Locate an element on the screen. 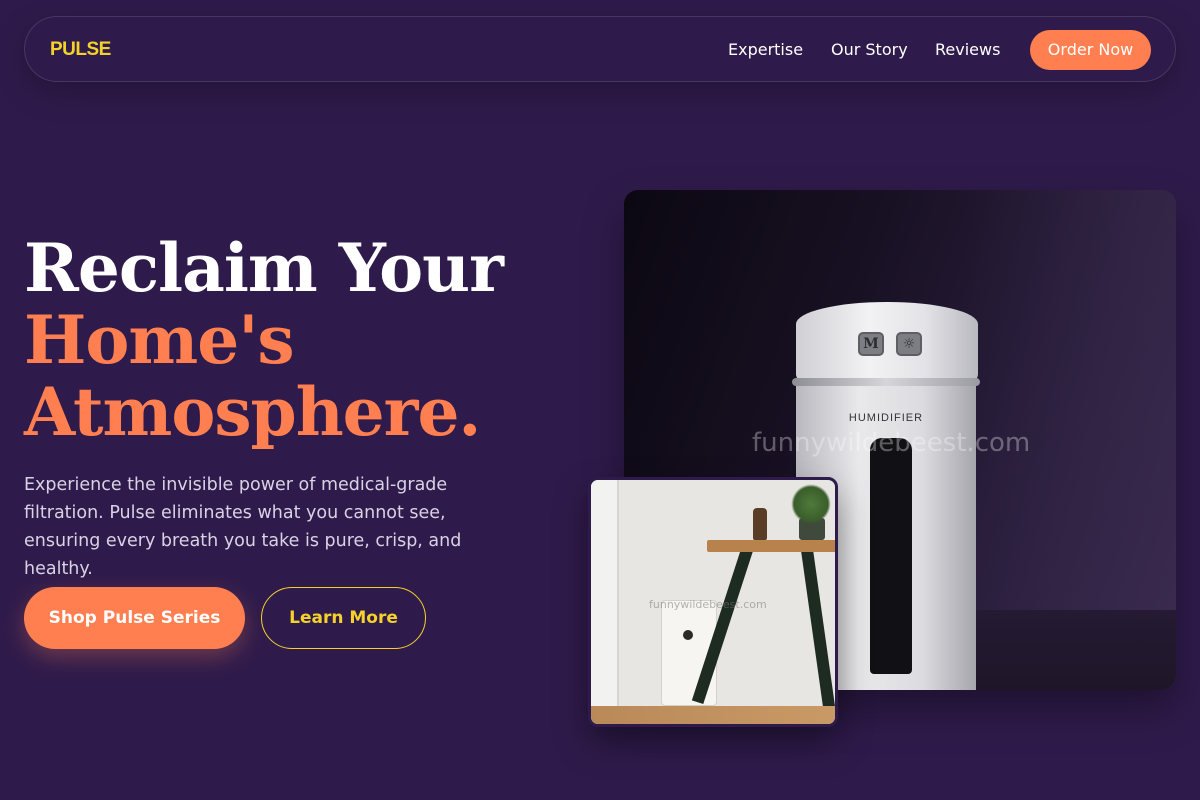  wooden-tabletop is located at coordinates (771, 546).